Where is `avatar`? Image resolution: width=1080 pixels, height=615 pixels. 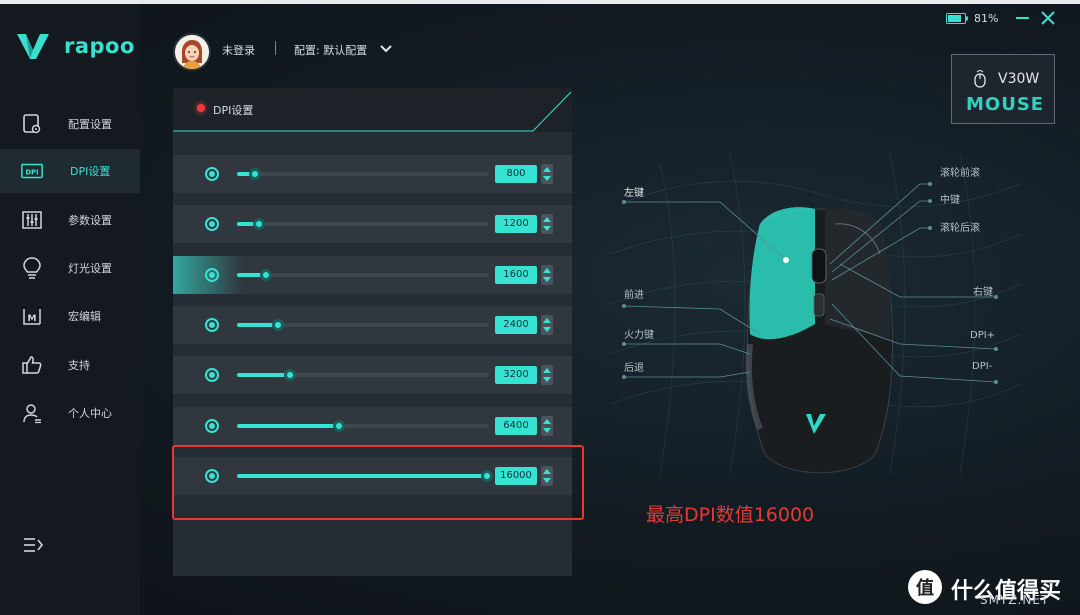 avatar is located at coordinates (192, 52).